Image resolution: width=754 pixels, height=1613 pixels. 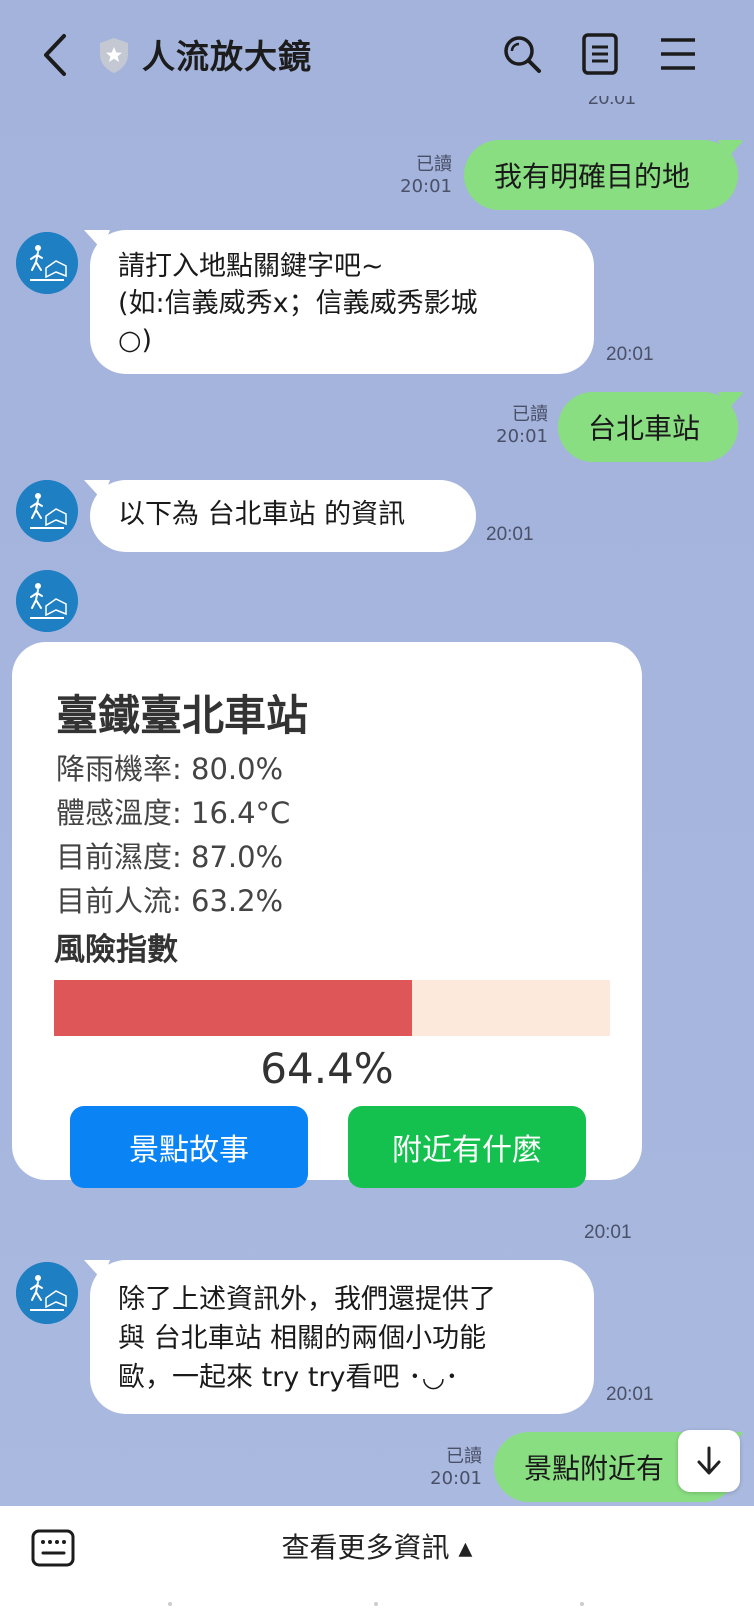 What do you see at coordinates (233, 1008) in the screenshot?
I see `risk-bar-fill` at bounding box center [233, 1008].